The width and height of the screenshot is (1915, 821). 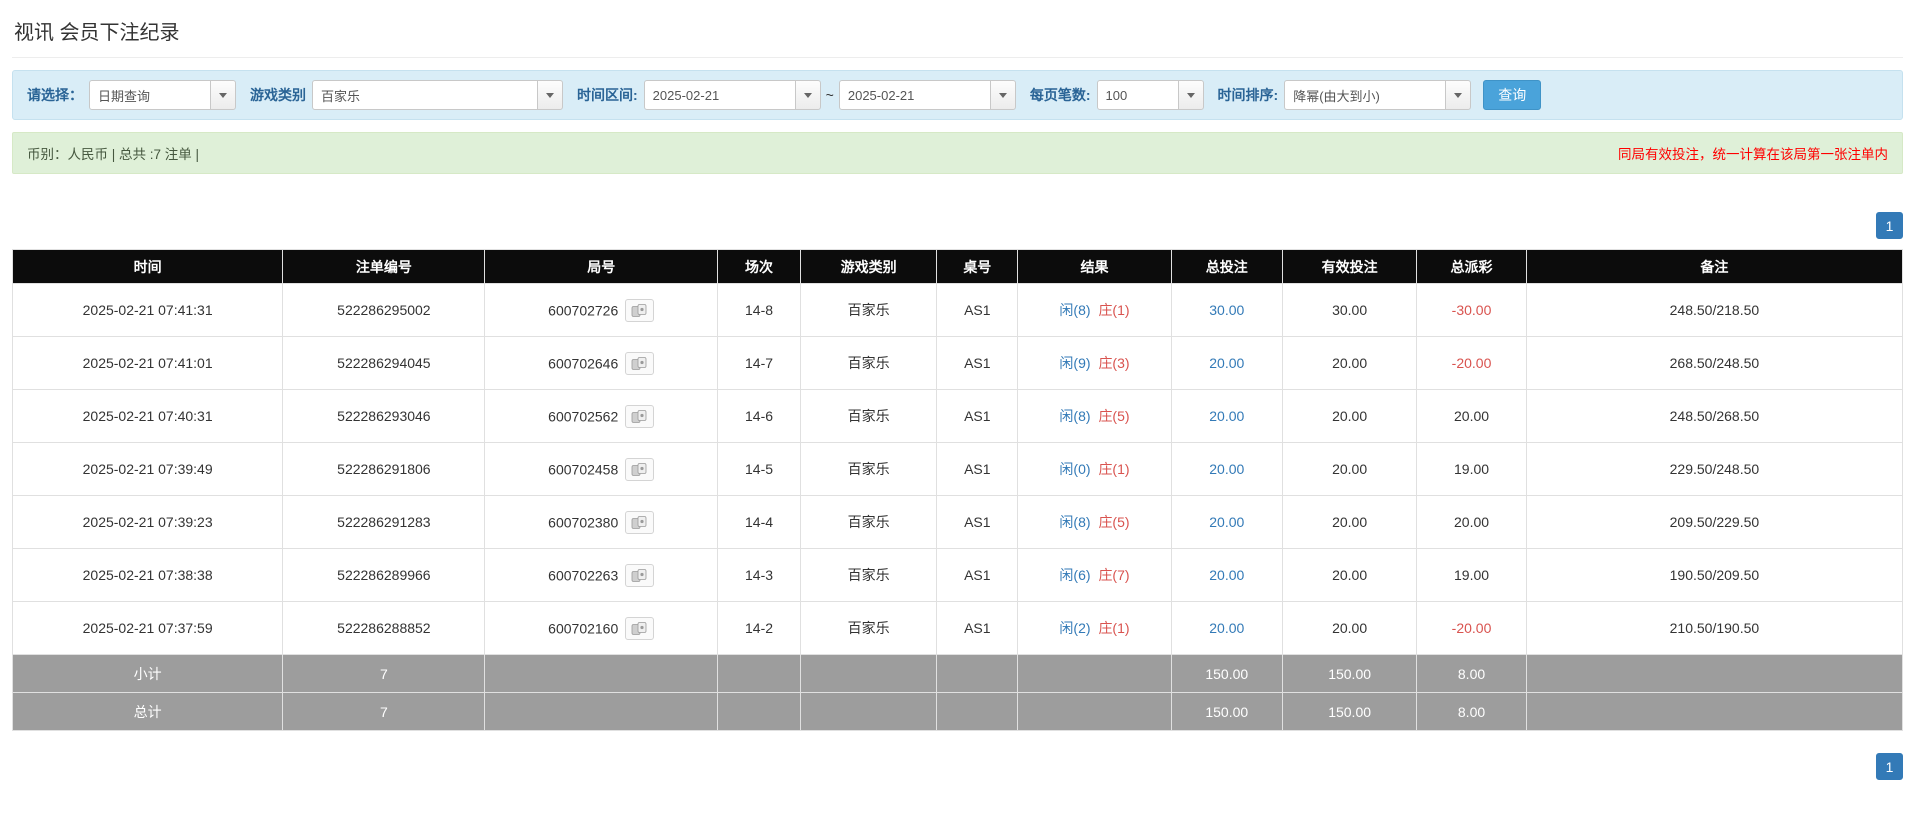 What do you see at coordinates (914, 95) in the screenshot?
I see `date-to-input` at bounding box center [914, 95].